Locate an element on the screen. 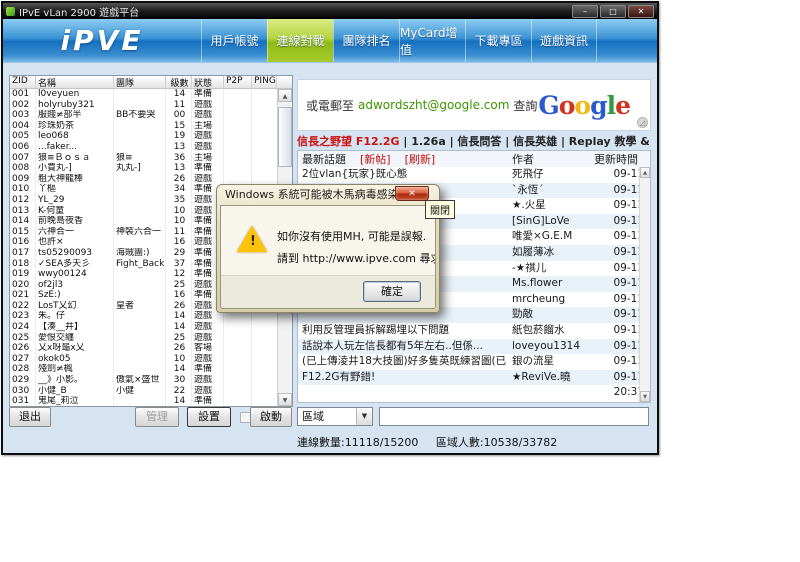 The width and height of the screenshot is (800, 562). ad-banner: 或電郵至 adwordszht@google.com 查詢 Google ◿ is located at coordinates (474, 105).